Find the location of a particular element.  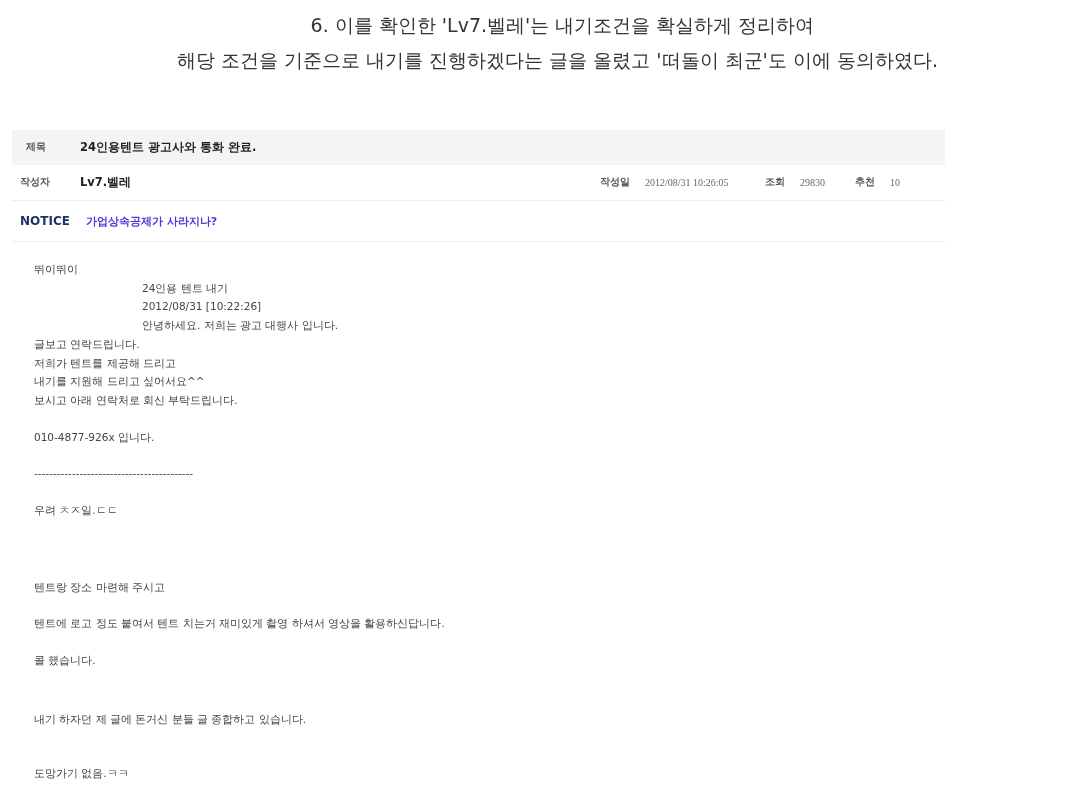

notice-label: NOTICE is located at coordinates (45, 221).